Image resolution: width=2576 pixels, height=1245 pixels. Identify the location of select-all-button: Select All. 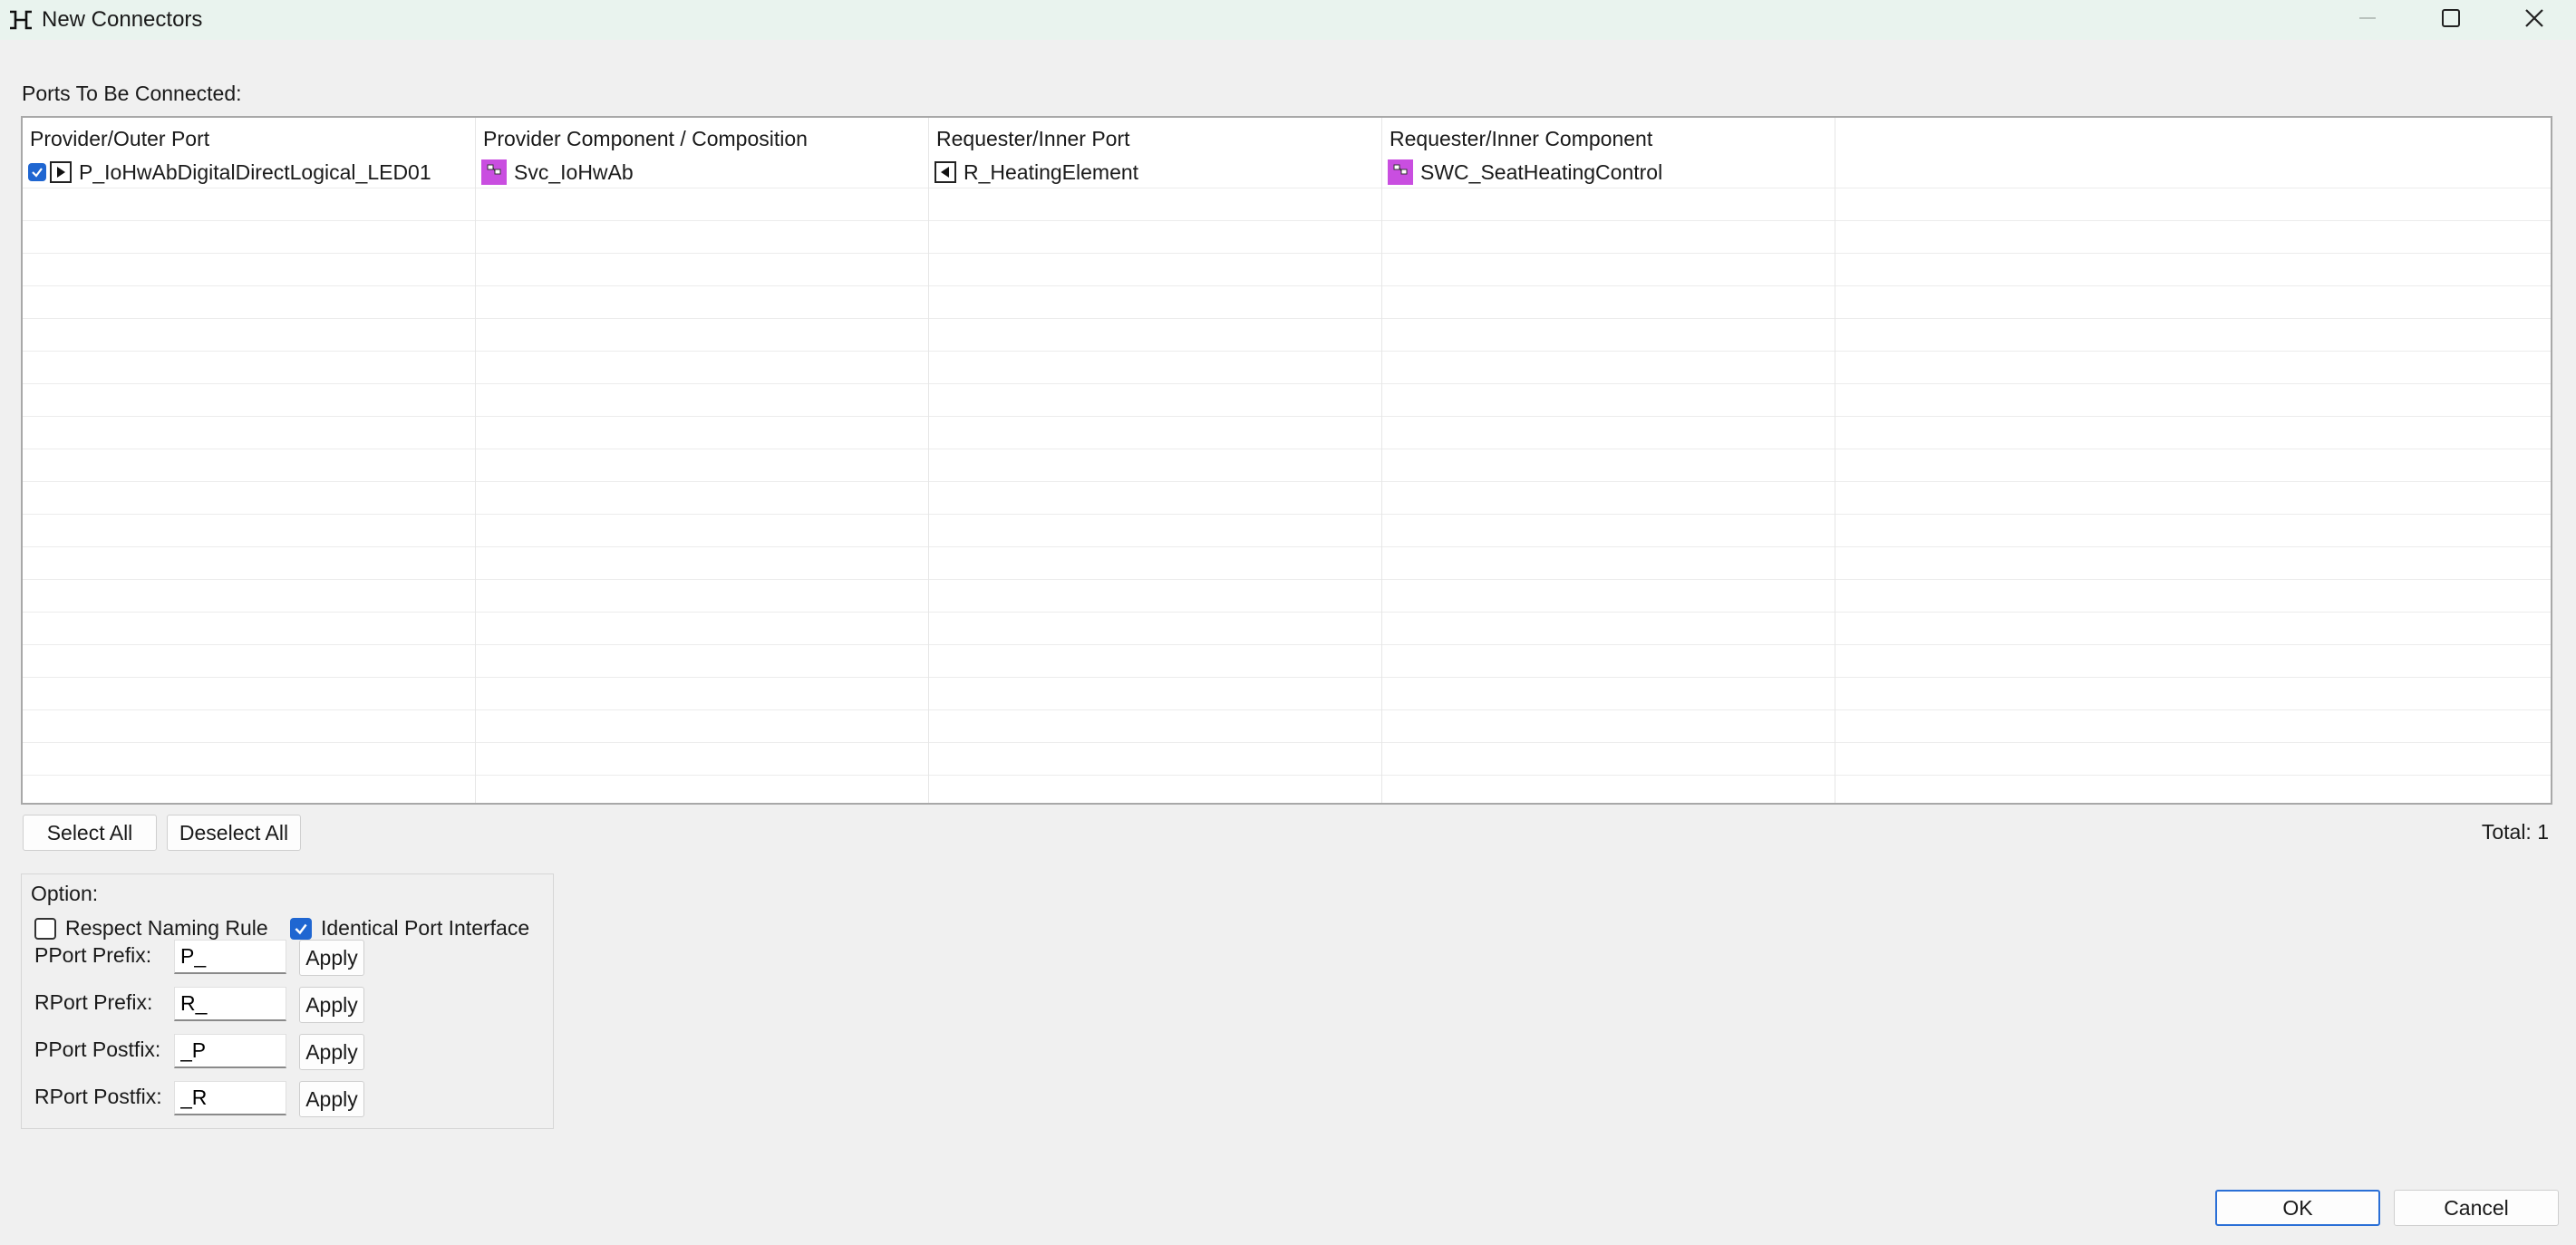
(90, 833).